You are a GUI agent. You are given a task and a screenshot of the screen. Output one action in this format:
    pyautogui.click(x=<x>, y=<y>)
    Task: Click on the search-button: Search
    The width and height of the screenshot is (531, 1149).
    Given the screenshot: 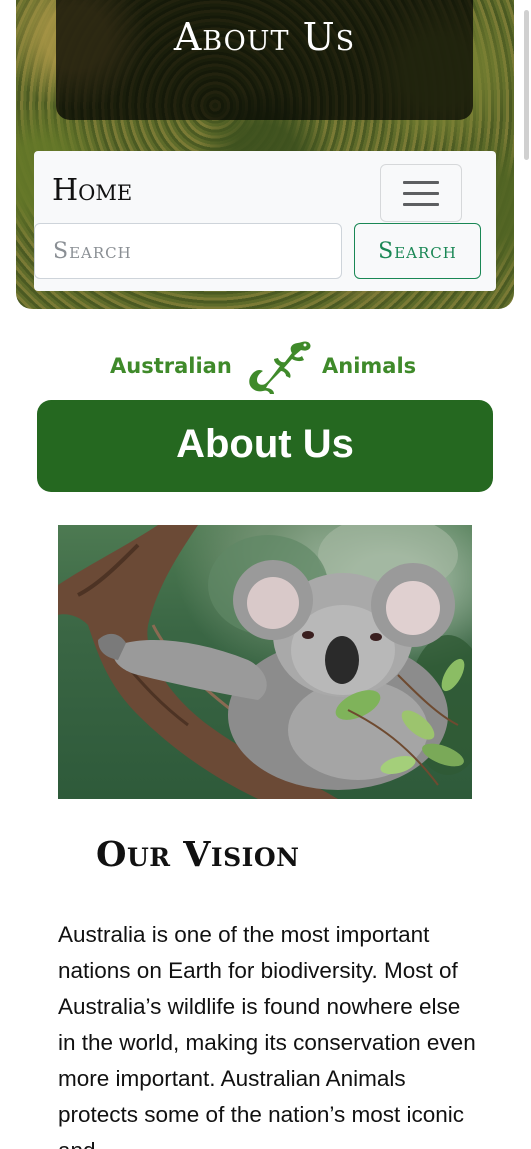 What is the action you would take?
    pyautogui.click(x=417, y=251)
    